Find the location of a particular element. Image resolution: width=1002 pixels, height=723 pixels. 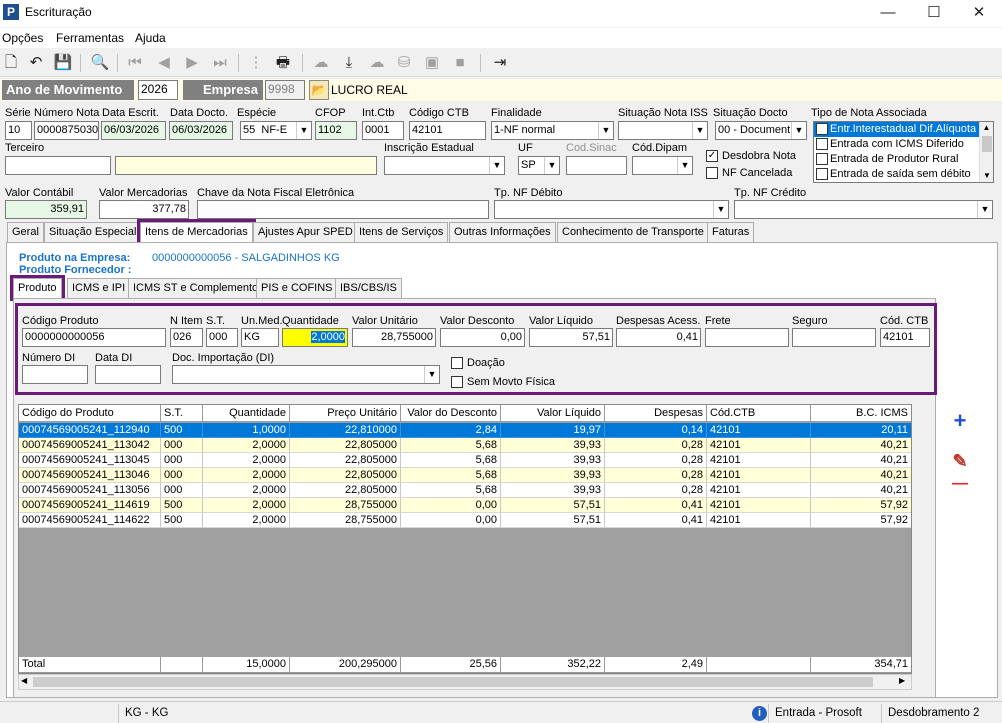

valor-desconto-input: 0,00 is located at coordinates (482, 337).